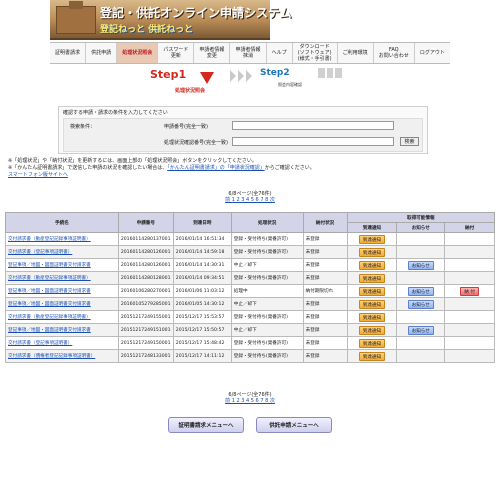  I want to click on site-banner: 登記・供託オンライン申請システム 登記ねっと 供託ねっと, so click(171, 20).